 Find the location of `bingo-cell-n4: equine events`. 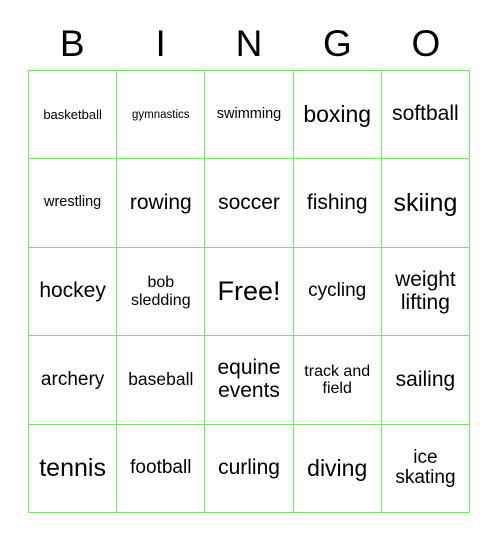

bingo-cell-n4: equine events is located at coordinates (249, 380).